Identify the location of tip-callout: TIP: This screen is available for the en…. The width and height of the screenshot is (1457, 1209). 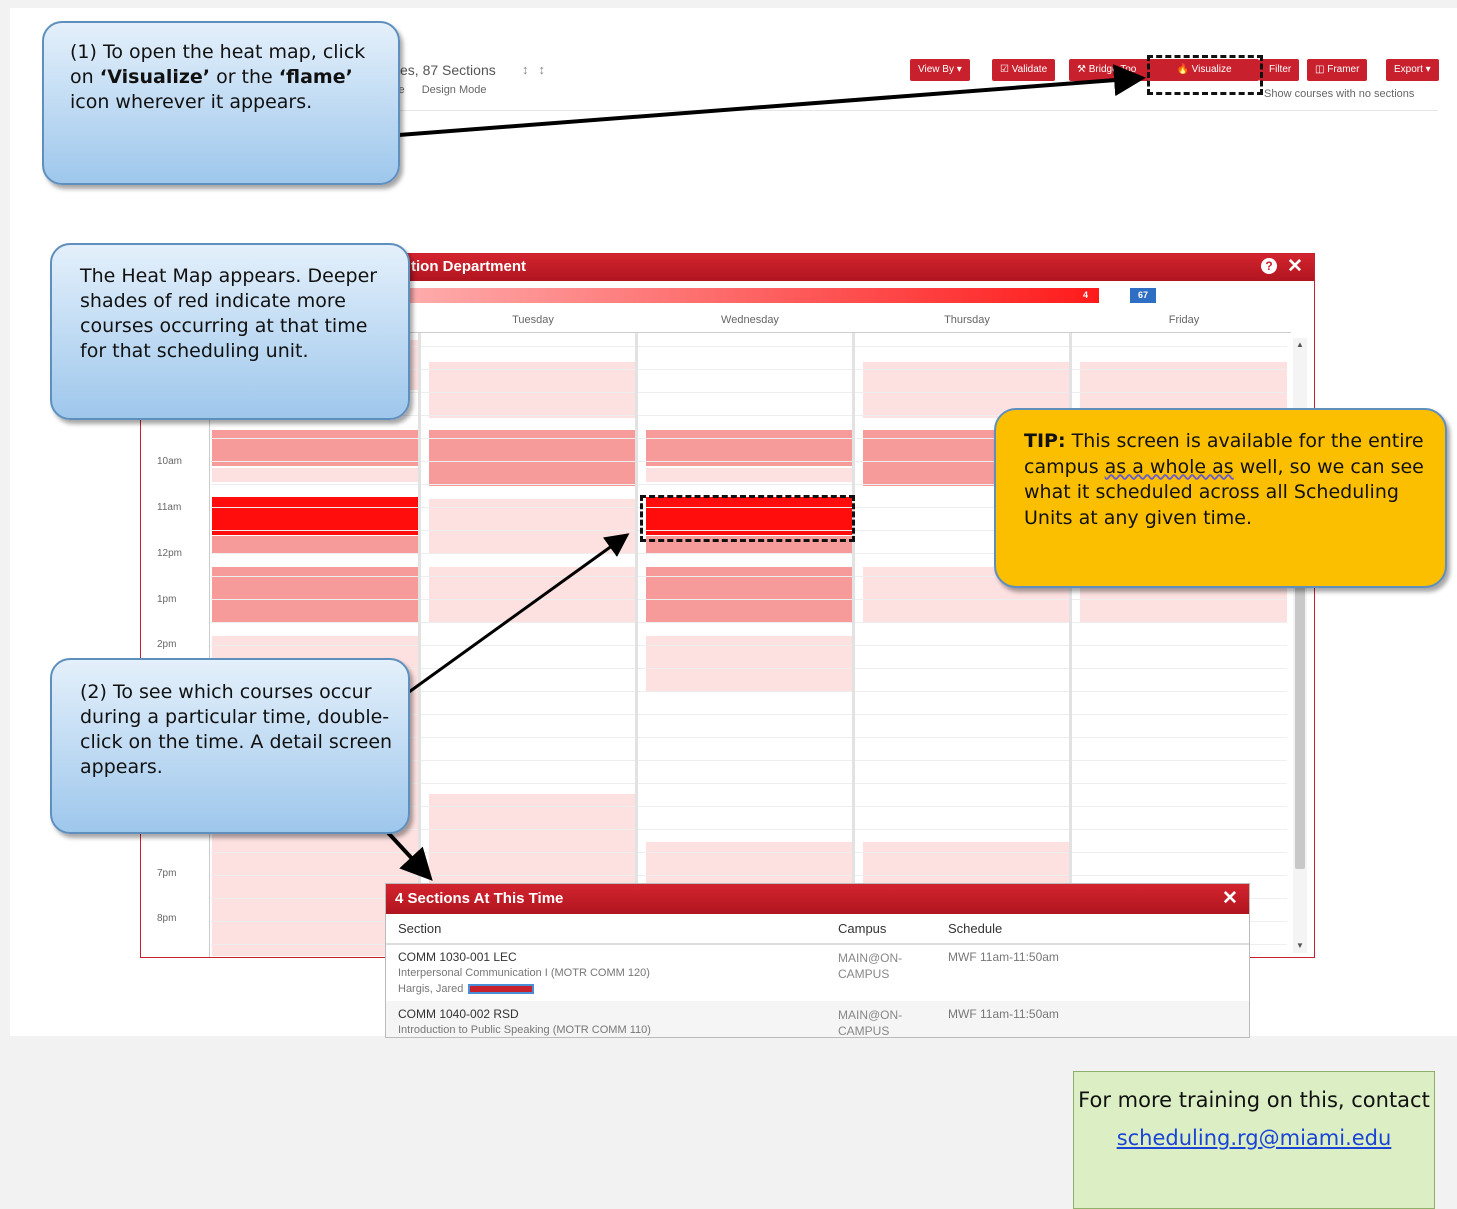
(1220, 498).